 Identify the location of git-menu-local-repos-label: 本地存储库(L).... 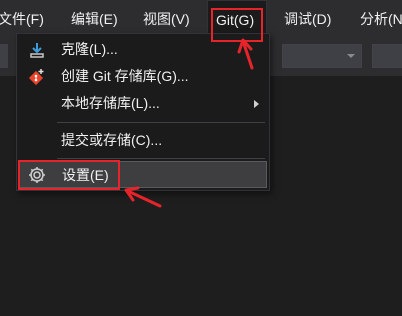
(110, 103).